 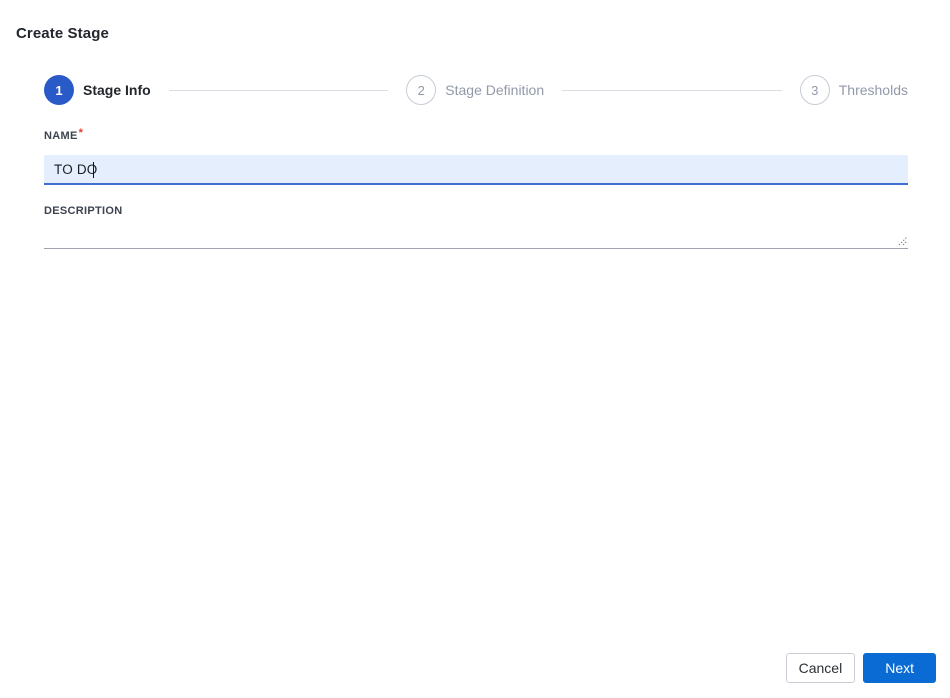 I want to click on stepper-step-stage-info: 1 Stage Info, so click(x=97, y=90).